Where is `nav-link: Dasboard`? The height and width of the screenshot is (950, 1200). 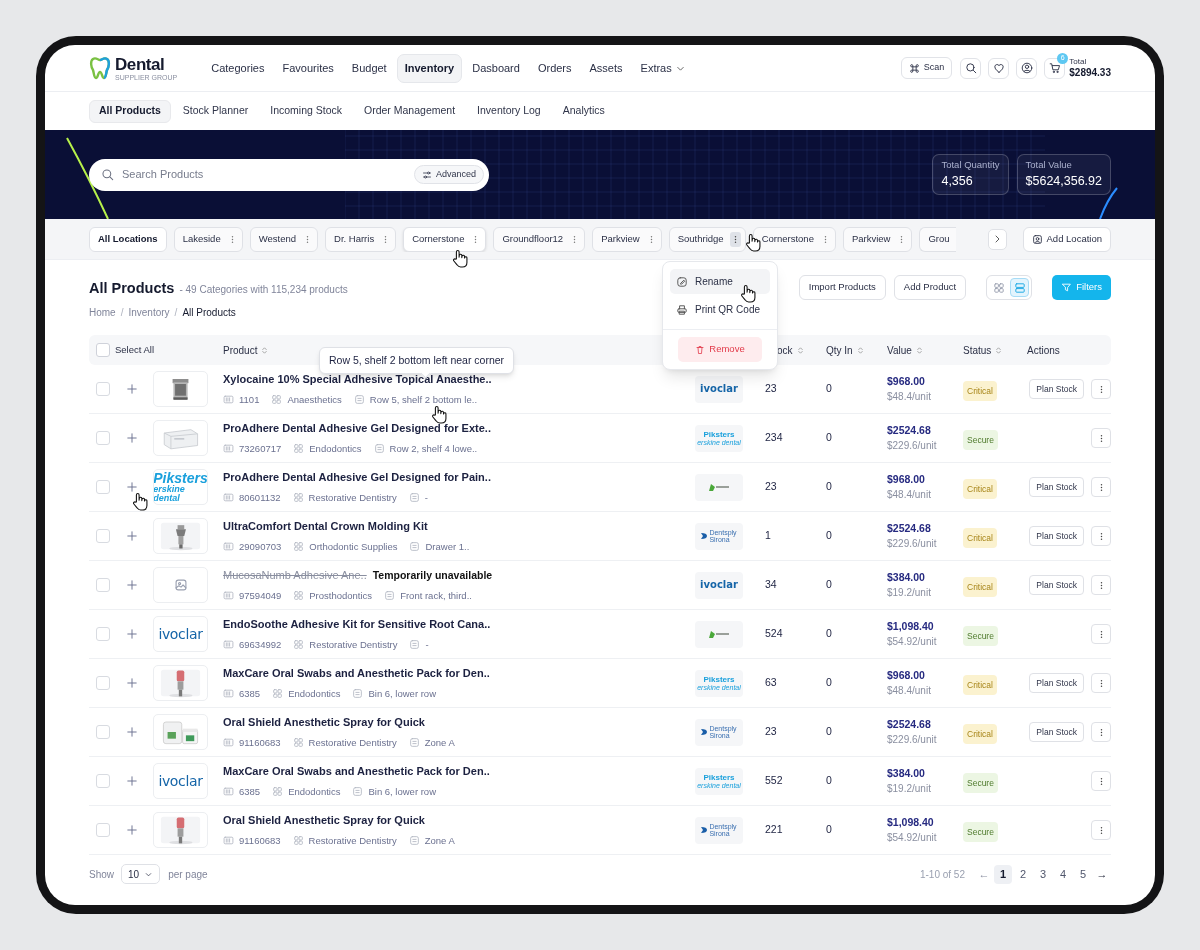
nav-link: Dasboard is located at coordinates (496, 68).